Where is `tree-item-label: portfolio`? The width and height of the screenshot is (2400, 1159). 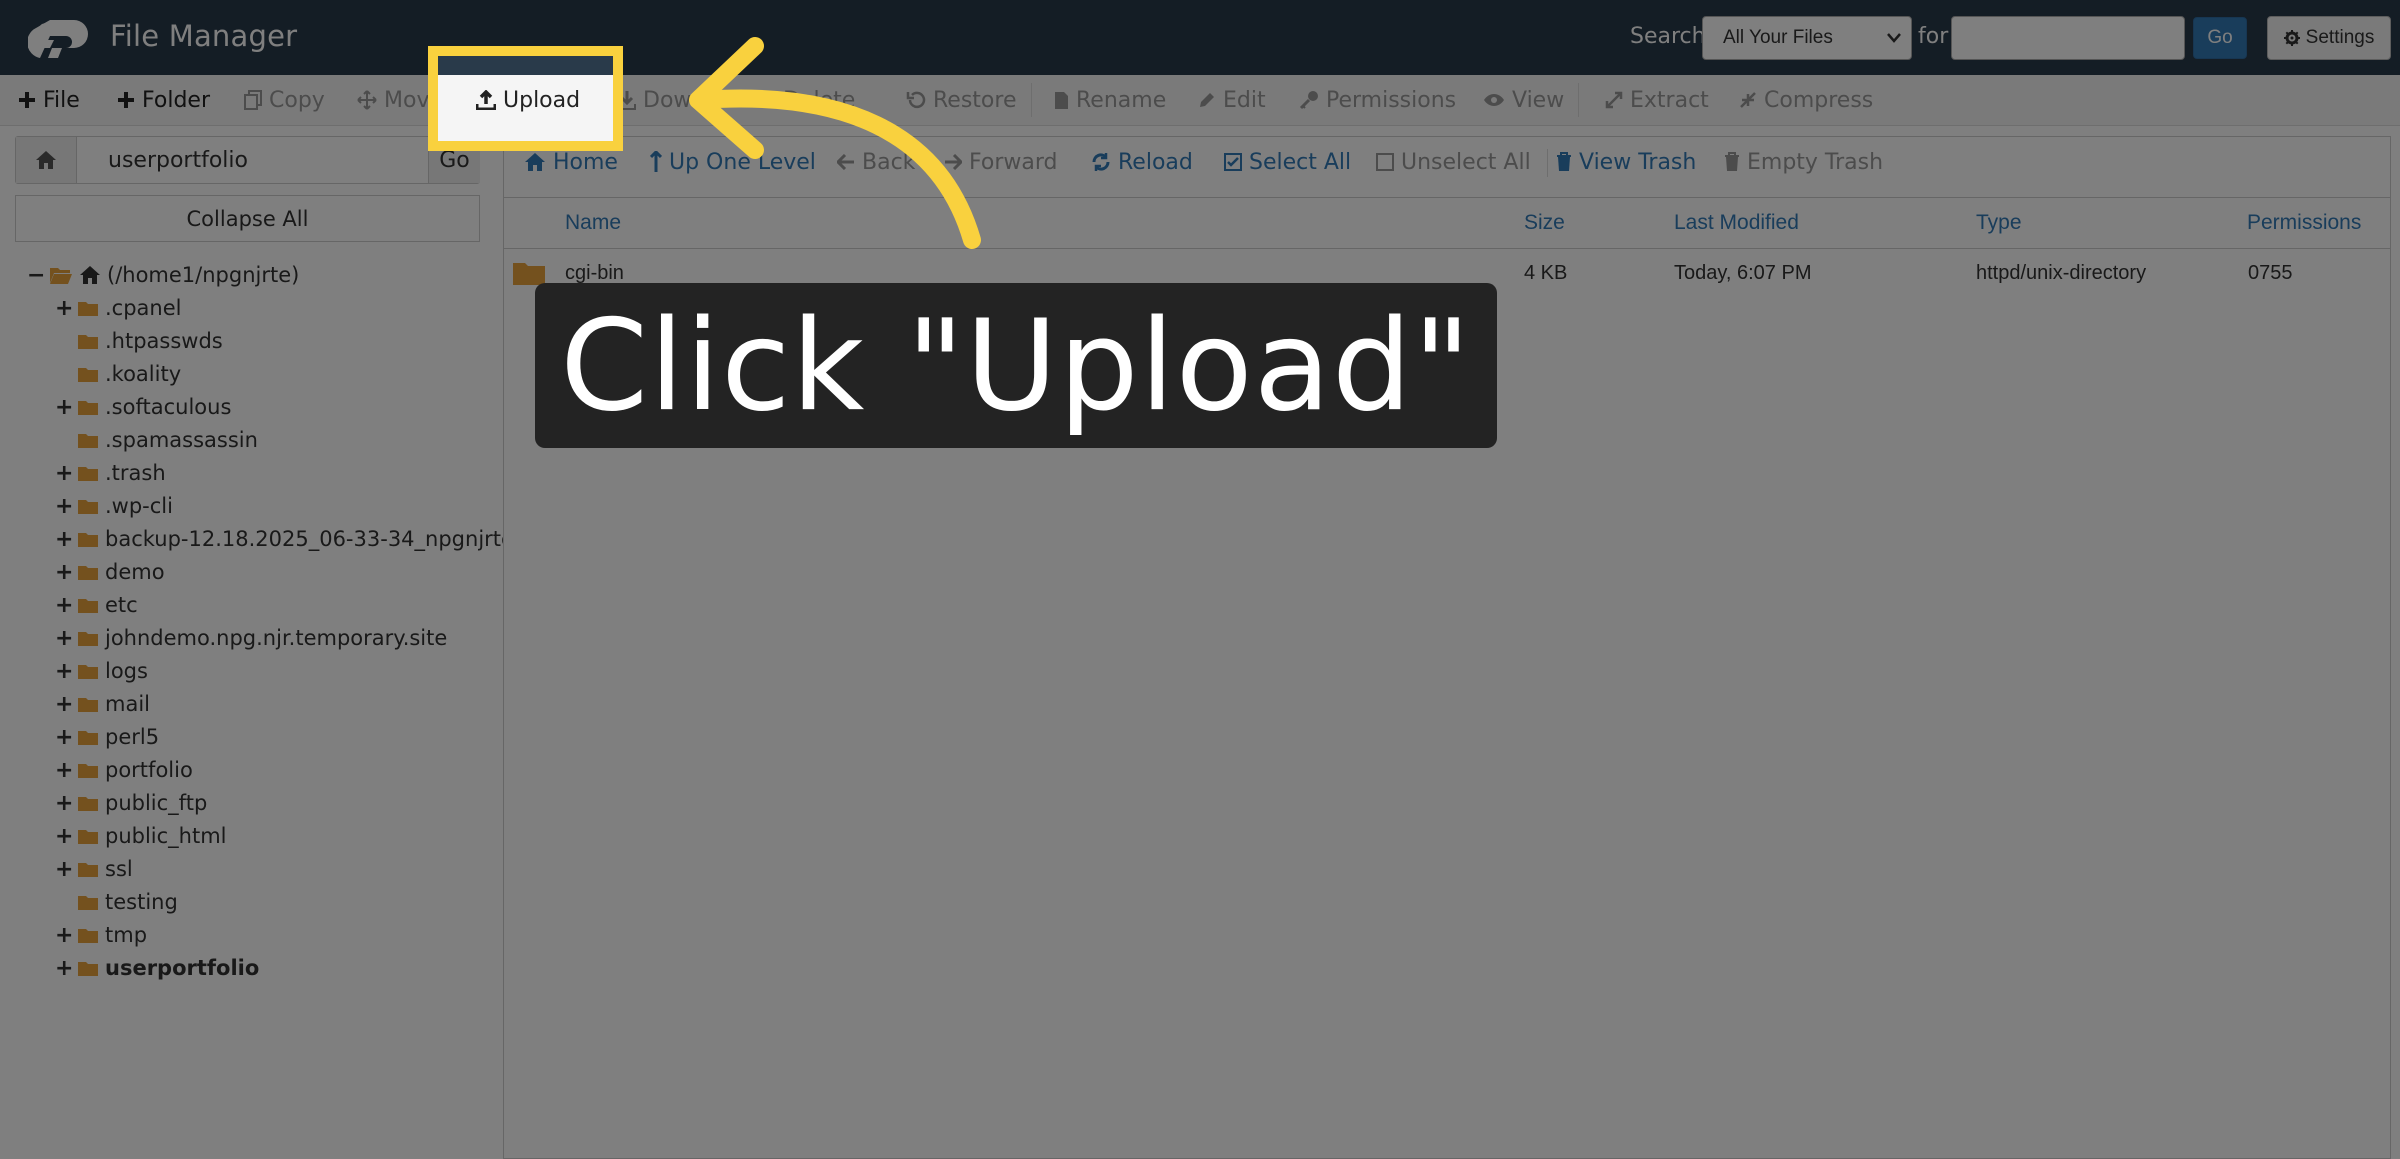 tree-item-label: portfolio is located at coordinates (149, 770).